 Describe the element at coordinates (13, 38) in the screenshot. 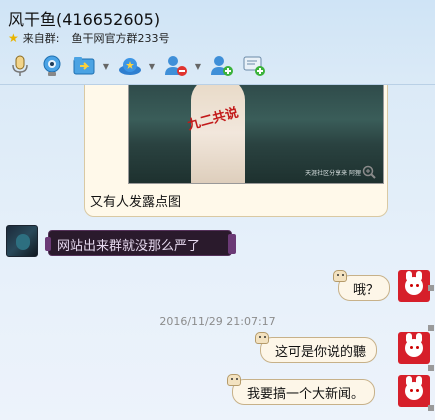

I see `star-icon: ★` at that location.